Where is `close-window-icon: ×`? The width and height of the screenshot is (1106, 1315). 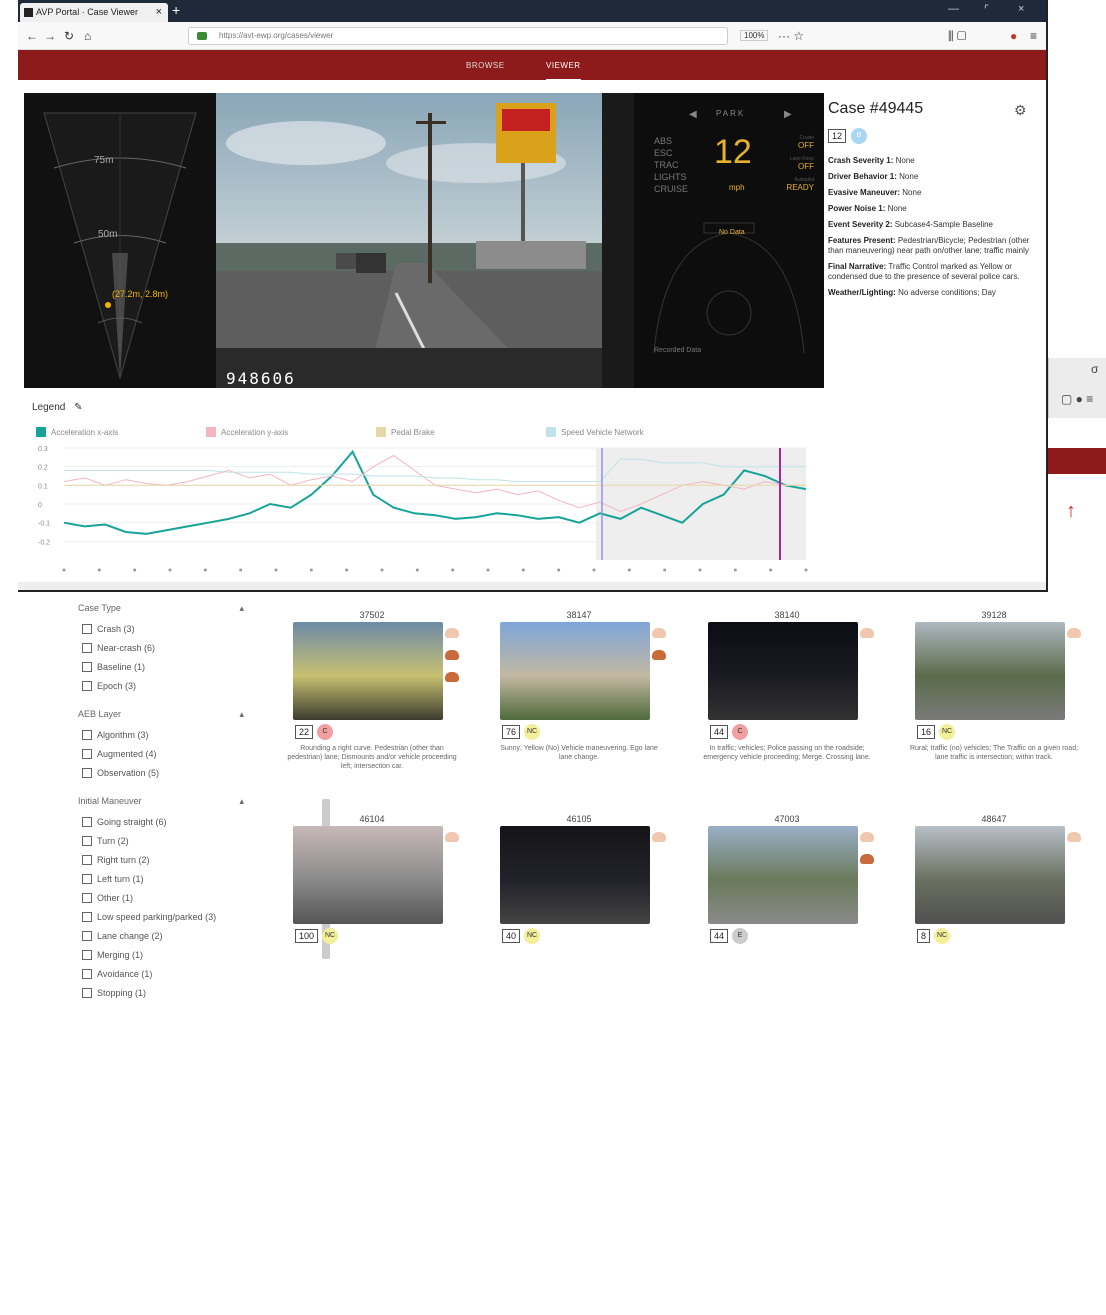 close-window-icon: × is located at coordinates (1021, 9).